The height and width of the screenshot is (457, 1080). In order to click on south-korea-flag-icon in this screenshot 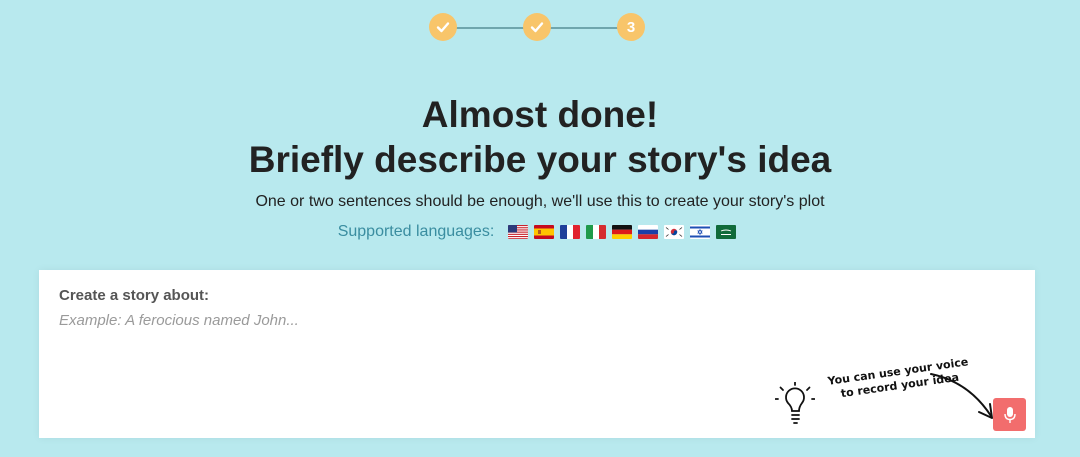, I will do `click(674, 232)`.